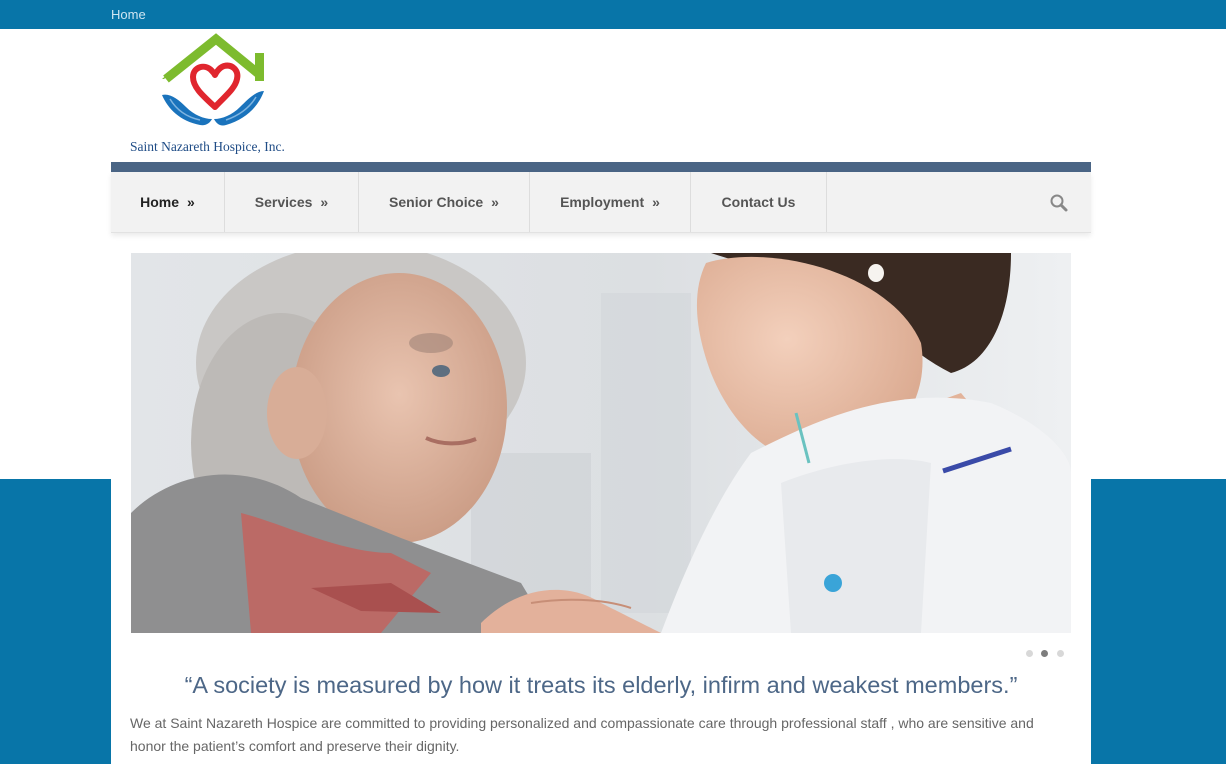 This screenshot has width=1226, height=764. I want to click on top-home-link: Home, so click(128, 14).